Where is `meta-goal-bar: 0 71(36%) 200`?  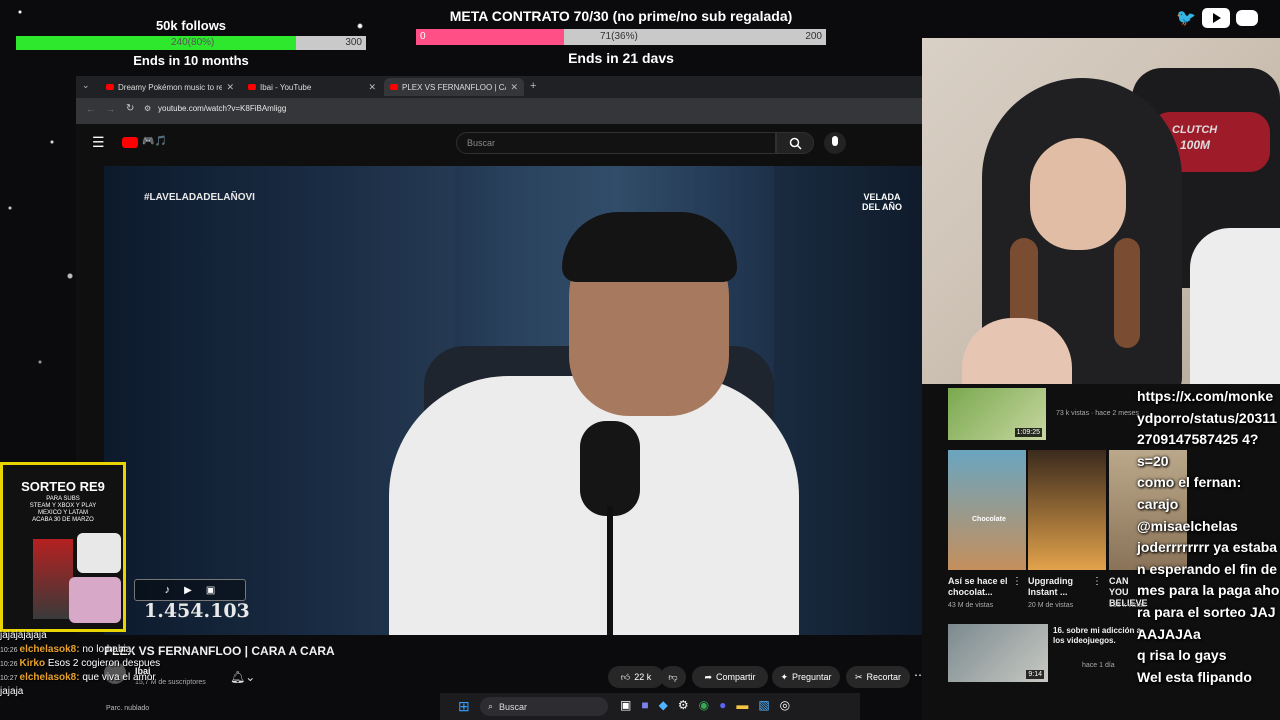
meta-goal-bar: 0 71(36%) 200 is located at coordinates (621, 37).